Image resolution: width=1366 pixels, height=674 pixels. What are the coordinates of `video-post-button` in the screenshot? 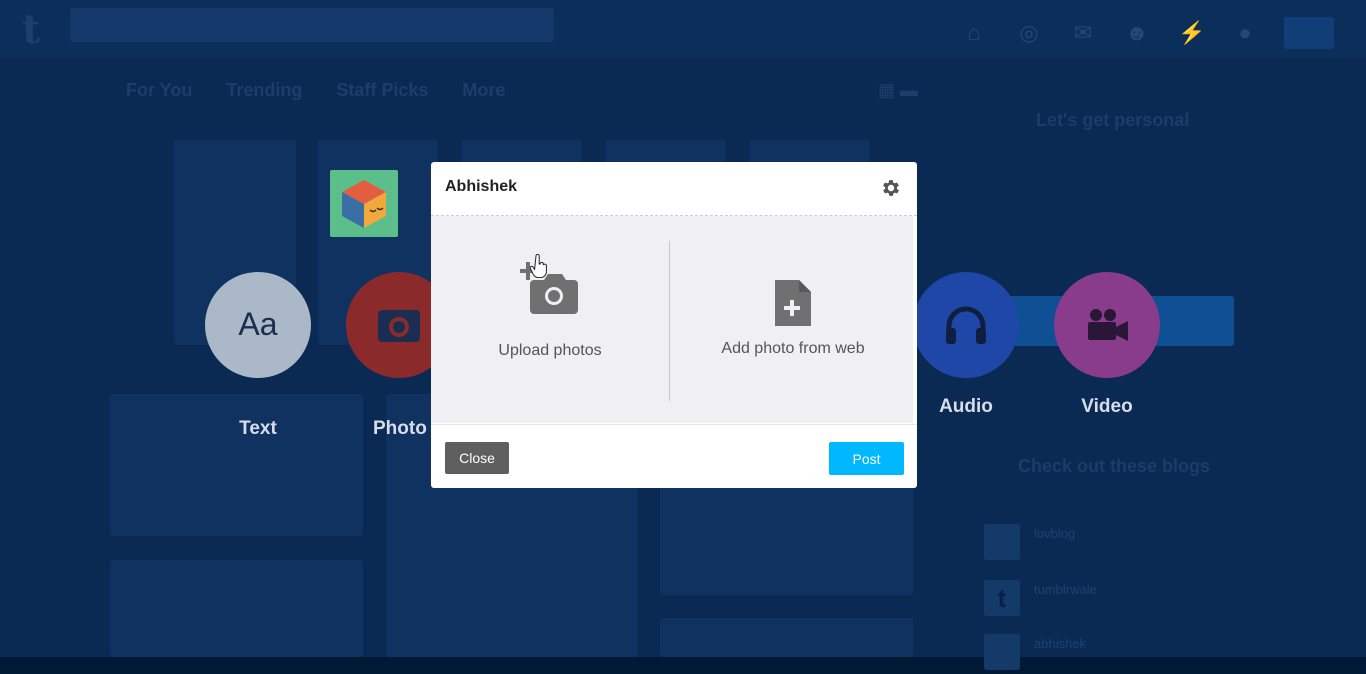 It's located at (1107, 325).